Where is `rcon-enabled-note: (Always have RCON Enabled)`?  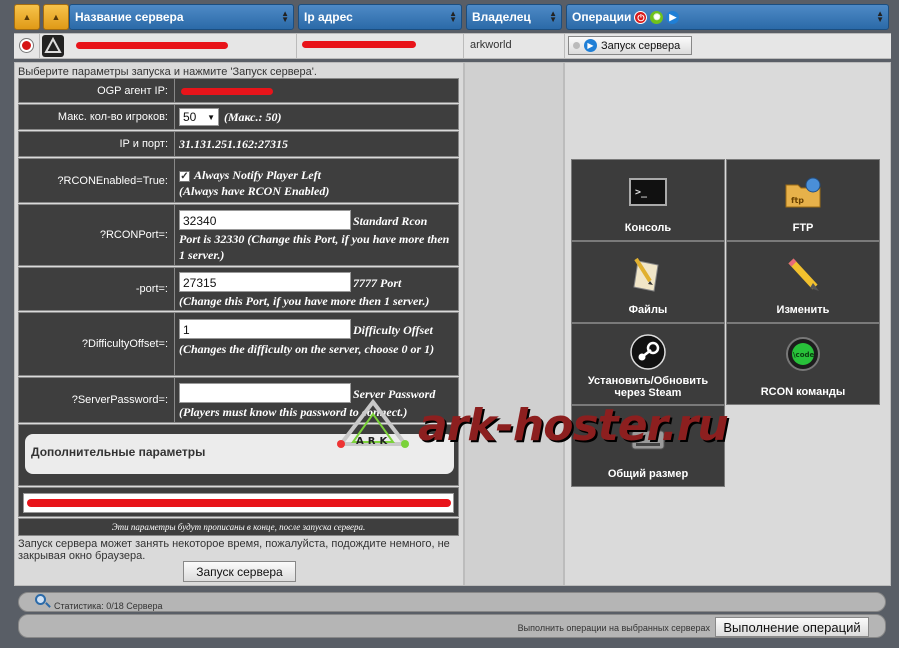 rcon-enabled-note: (Always have RCON Enabled) is located at coordinates (254, 191).